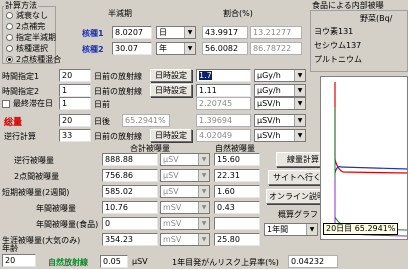 The height and width of the screenshot is (269, 408). Describe the element at coordinates (6, 103) in the screenshot. I see `max-stay-checkbox` at that location.